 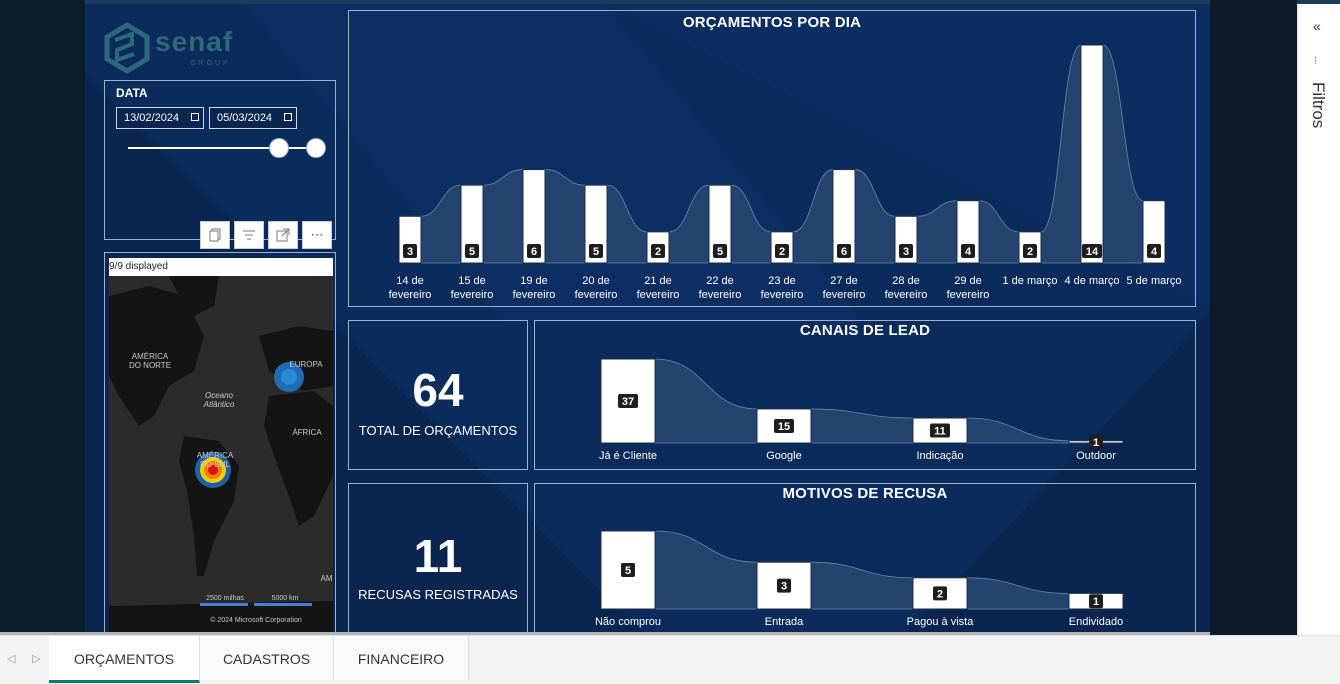 I want to click on copy-visual-button, so click(x=215, y=235).